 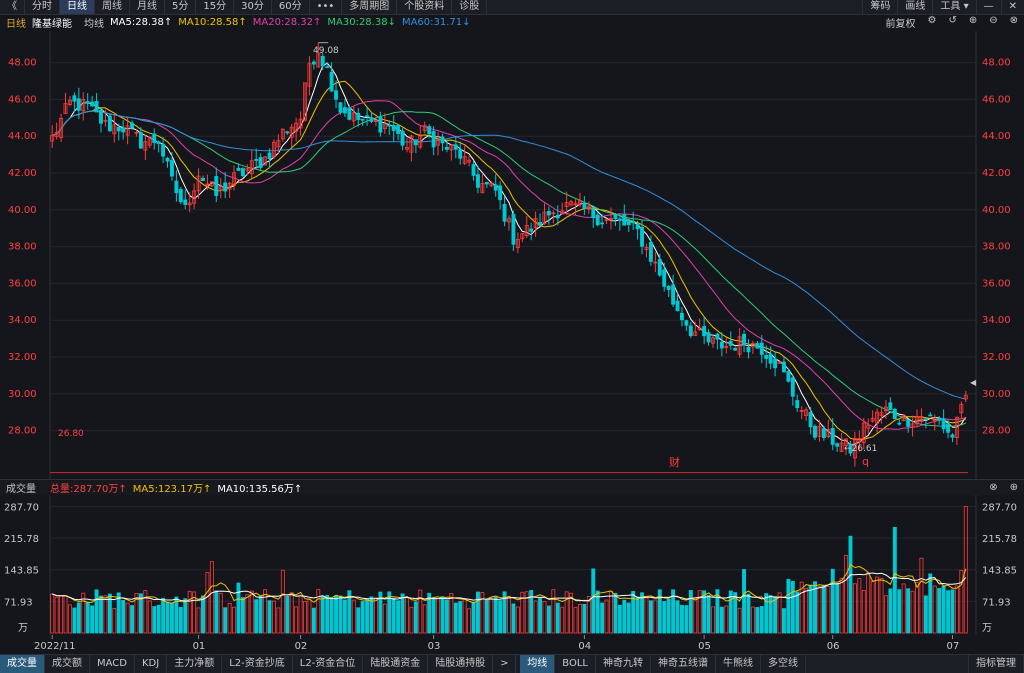 I want to click on zoom-in-icon: ⊕, so click(x=973, y=22).